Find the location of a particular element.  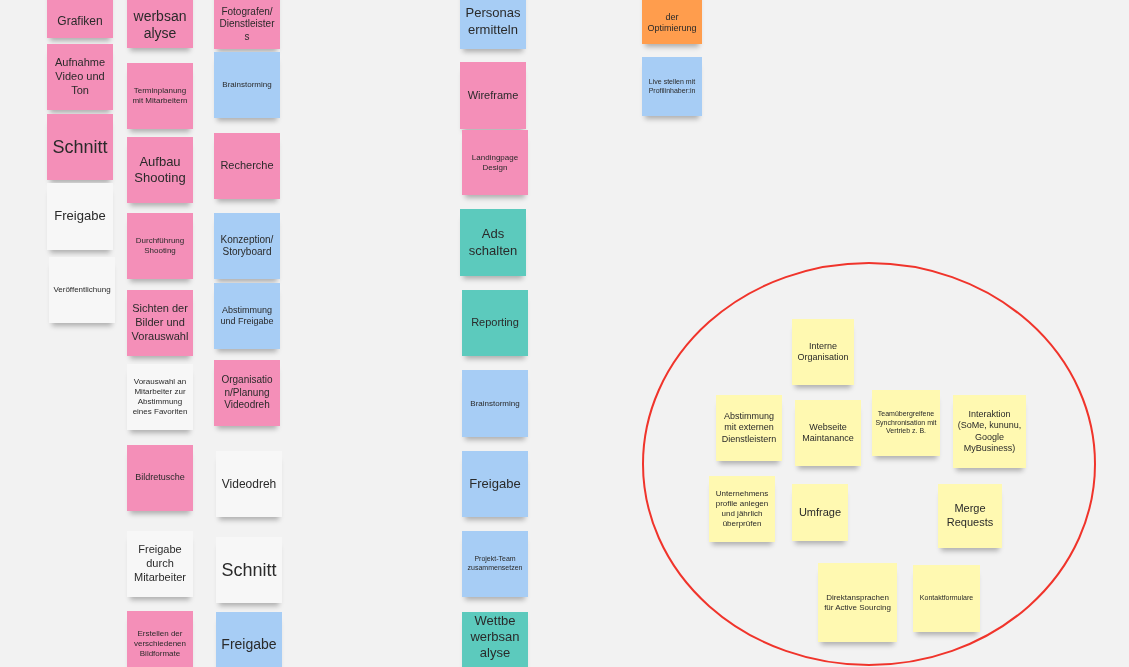

sticky-note: Reporting is located at coordinates (495, 323).